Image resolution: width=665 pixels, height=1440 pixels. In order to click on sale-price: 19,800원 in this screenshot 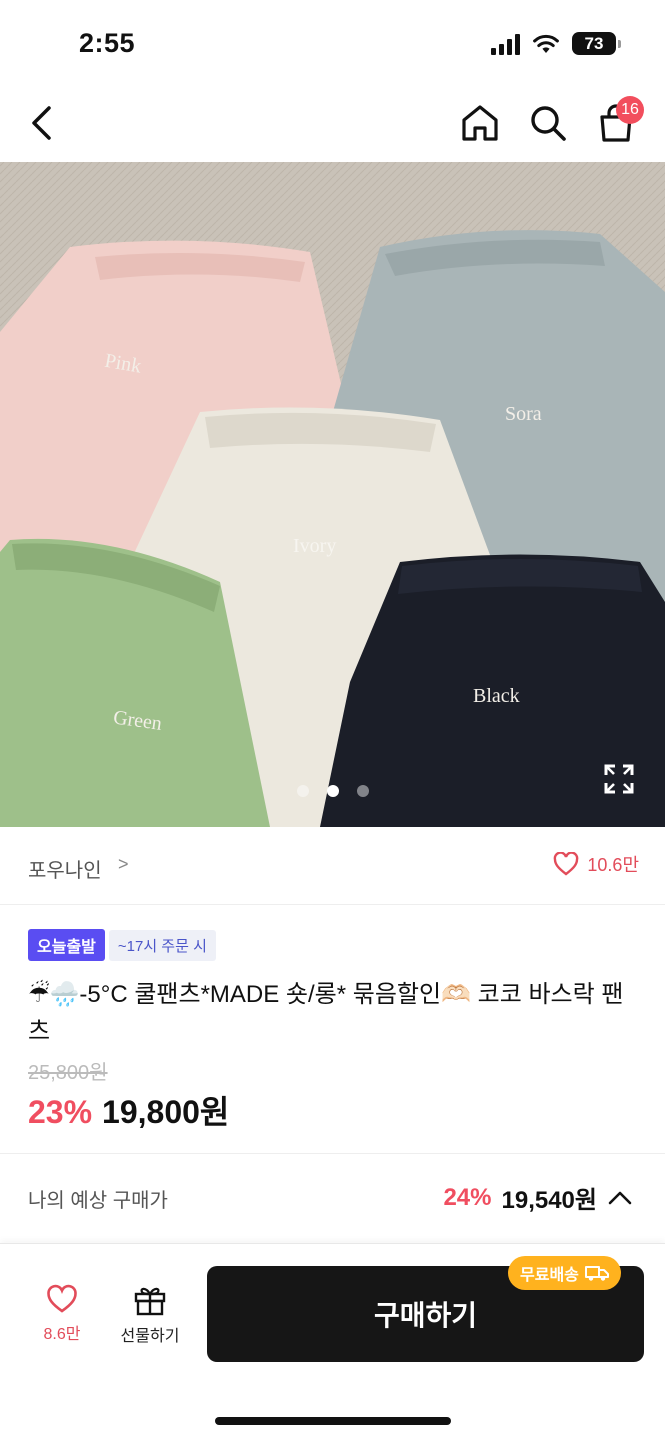, I will do `click(166, 1112)`.